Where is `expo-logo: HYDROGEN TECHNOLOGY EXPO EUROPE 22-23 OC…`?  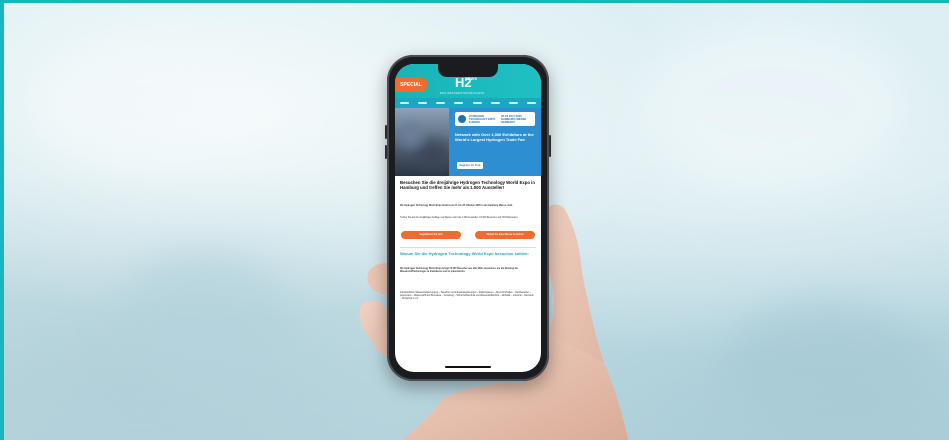
expo-logo: HYDROGEN TECHNOLOGY EXPO EUROPE 22-23 OC… is located at coordinates (495, 119).